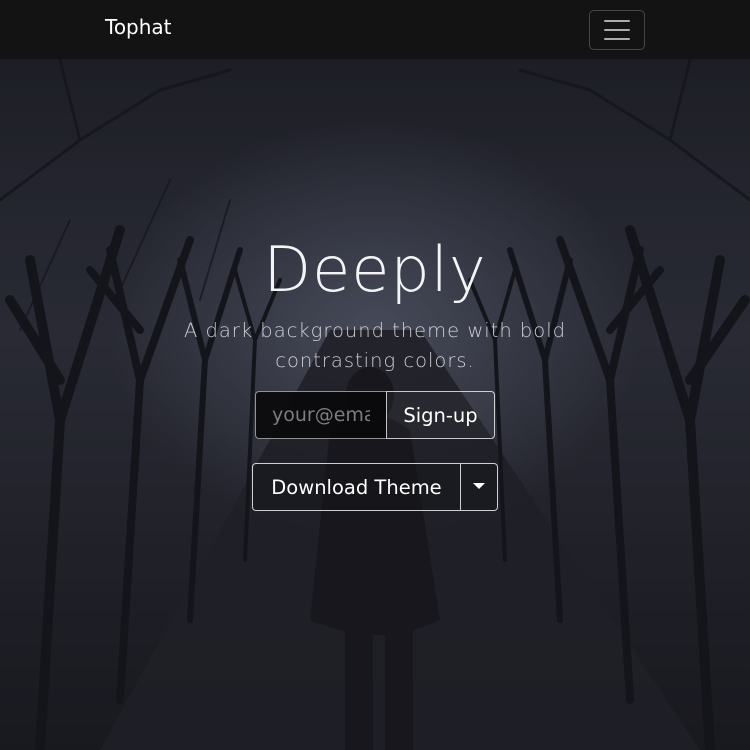 This screenshot has width=750, height=750. Describe the element at coordinates (138, 27) in the screenshot. I see `navbar-brand: Tophat` at that location.